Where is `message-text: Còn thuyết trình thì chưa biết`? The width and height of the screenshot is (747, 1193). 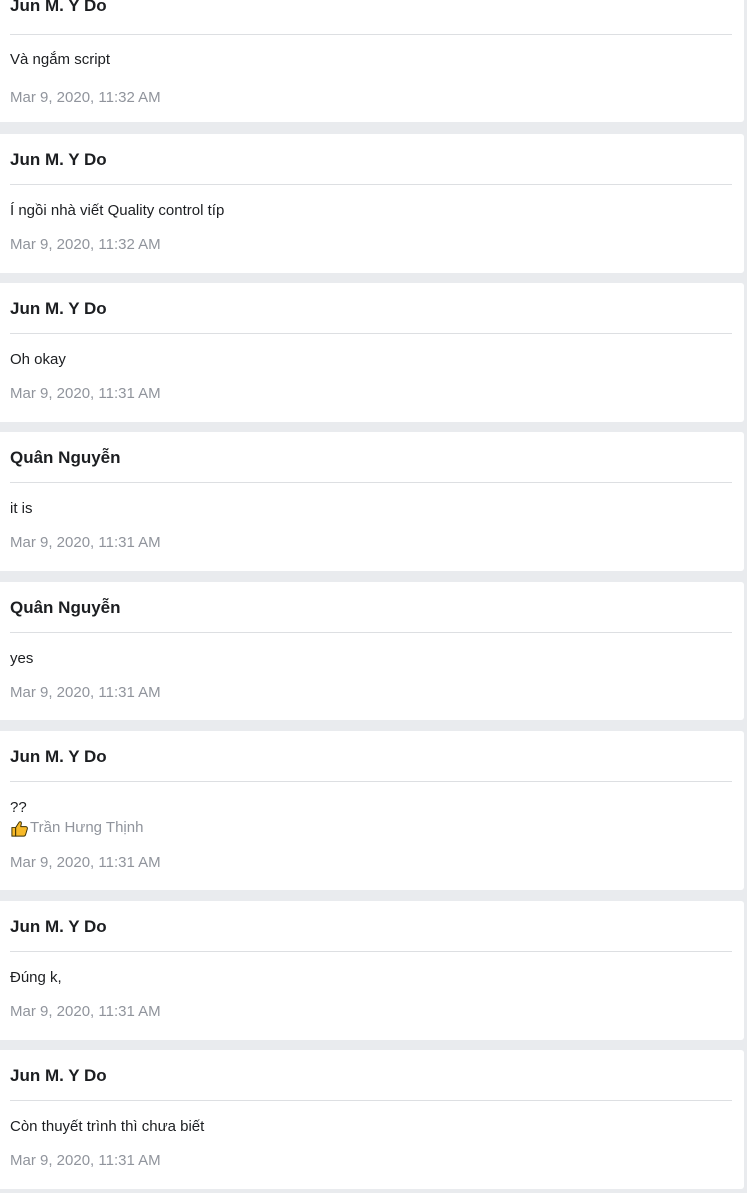
message-text: Còn thuyết trình thì chưa biết is located at coordinates (107, 1126).